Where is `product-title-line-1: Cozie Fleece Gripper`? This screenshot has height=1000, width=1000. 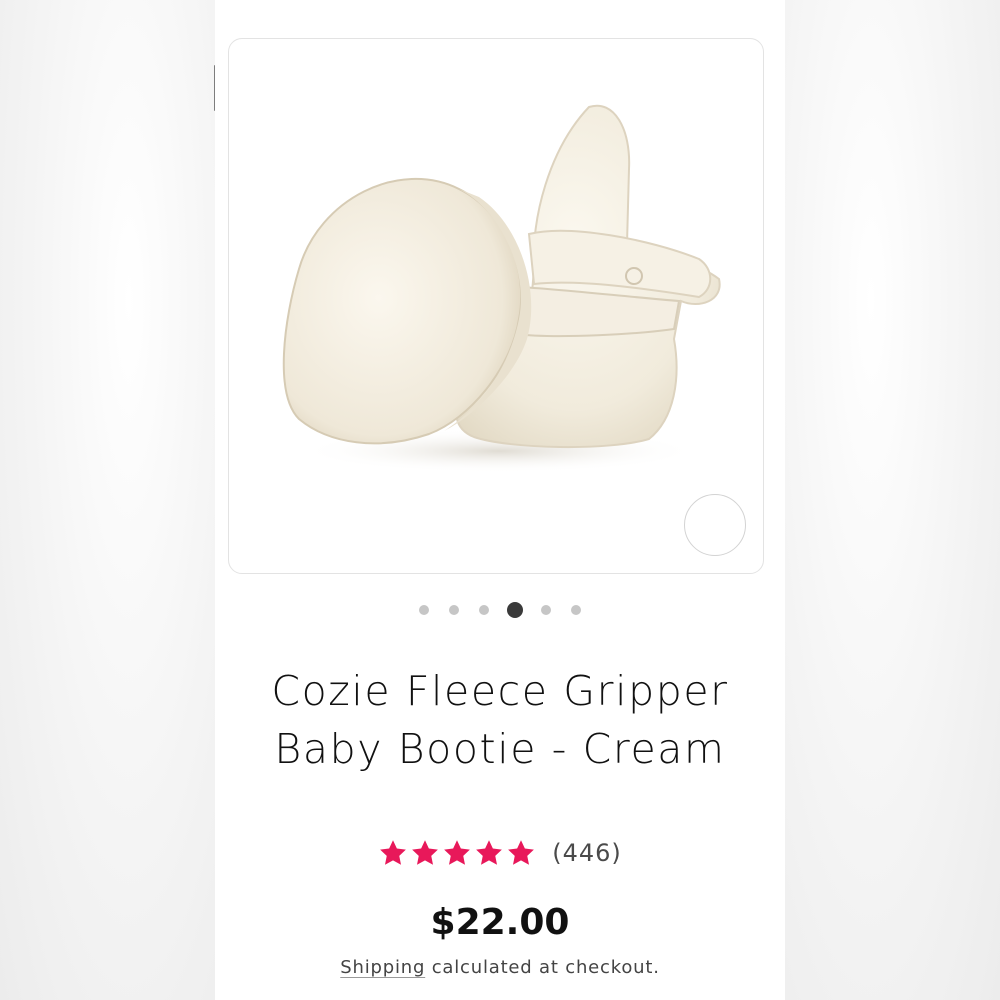 product-title-line-1: Cozie Fleece Gripper is located at coordinates (500, 691).